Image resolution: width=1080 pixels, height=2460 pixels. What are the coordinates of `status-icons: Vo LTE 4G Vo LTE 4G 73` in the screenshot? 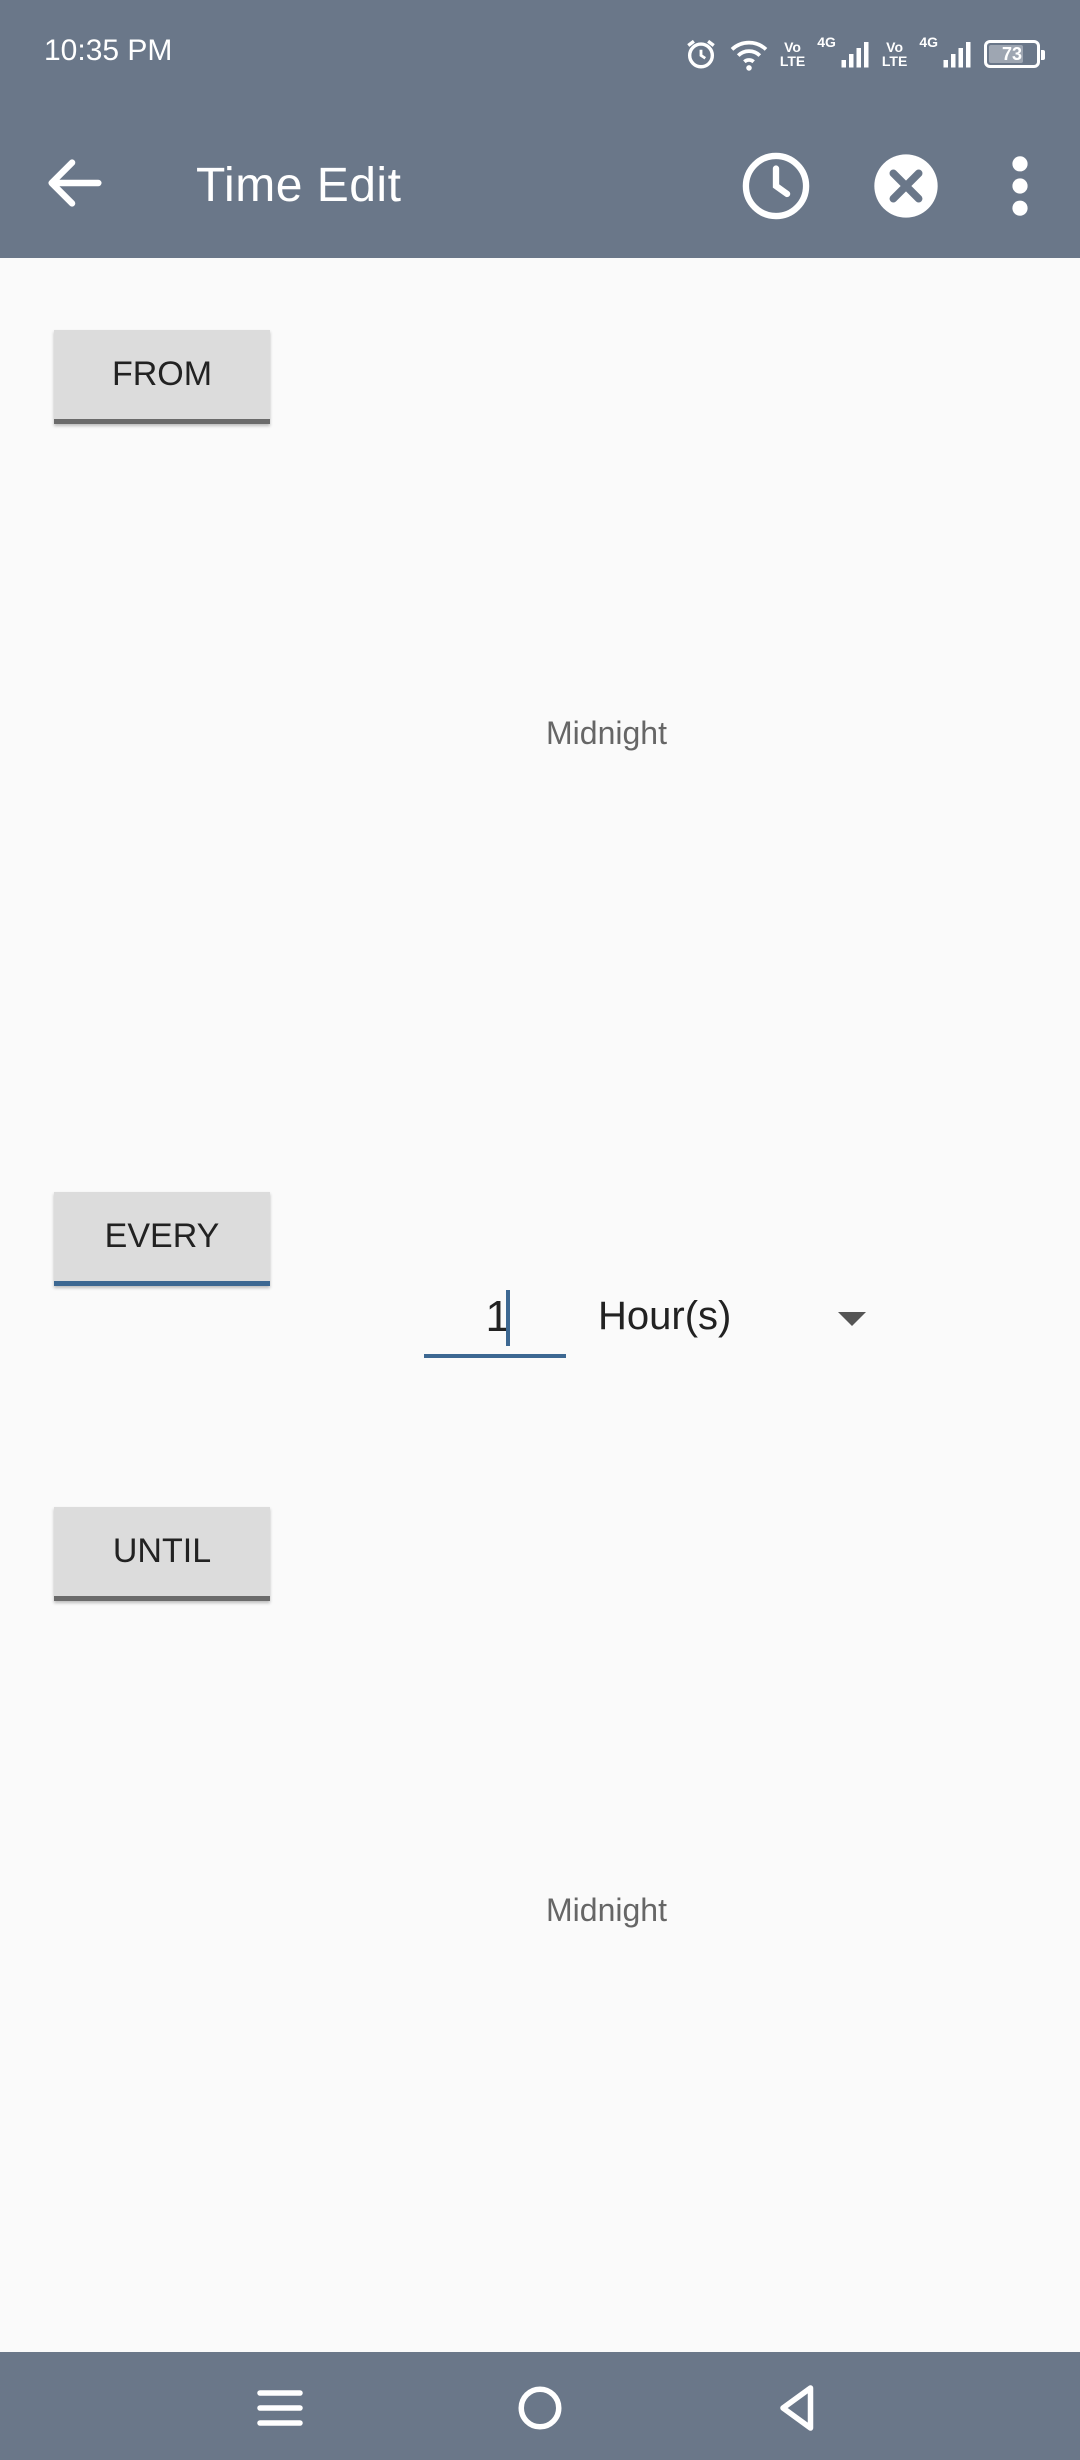 It's located at (864, 54).